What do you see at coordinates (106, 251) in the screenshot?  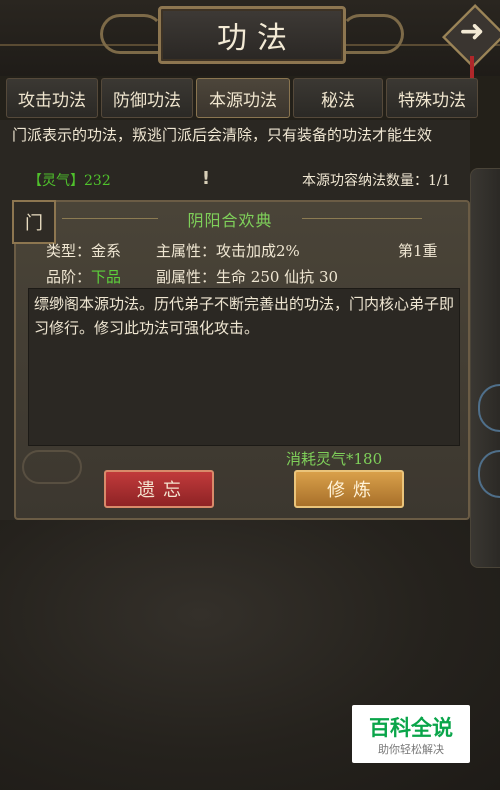 I see `type-value: 金系` at bounding box center [106, 251].